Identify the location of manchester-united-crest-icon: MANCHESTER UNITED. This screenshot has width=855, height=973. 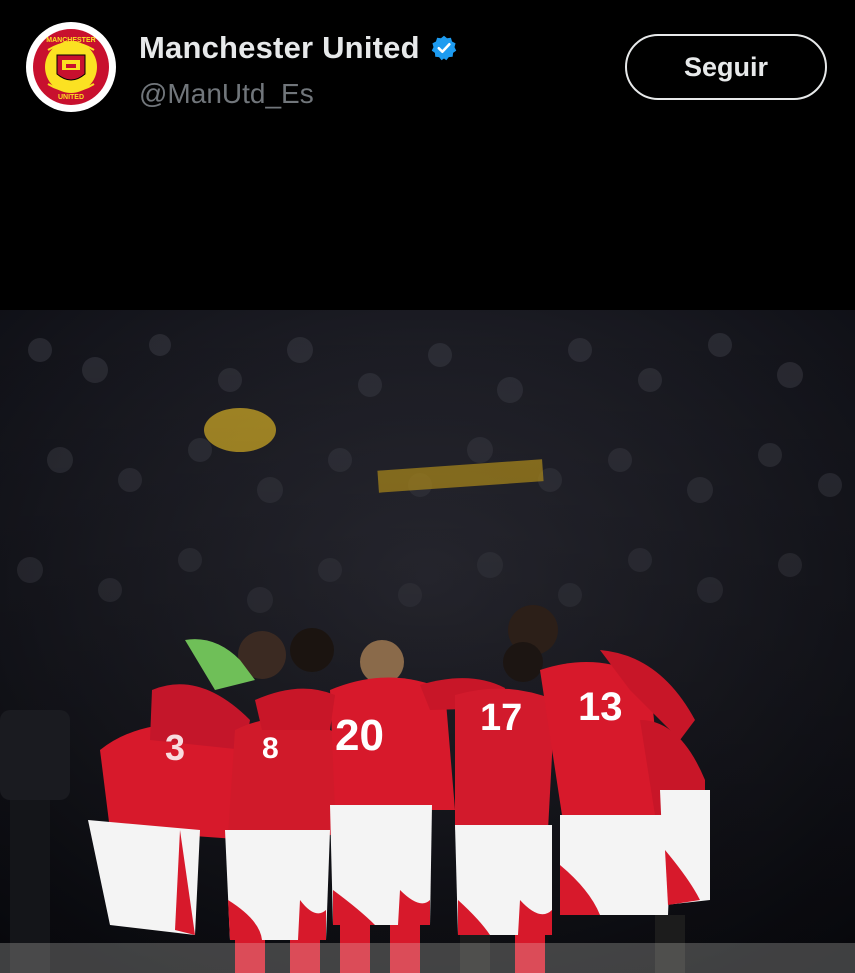
(71, 67).